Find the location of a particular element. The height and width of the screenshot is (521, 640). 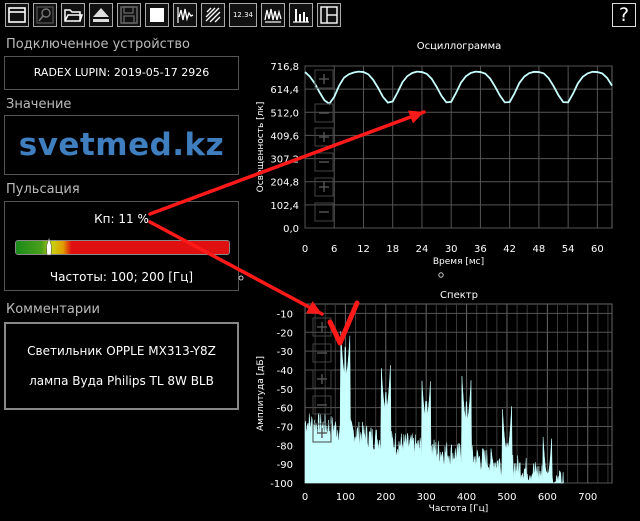

oscillogram-xtick: 24 is located at coordinates (422, 249).